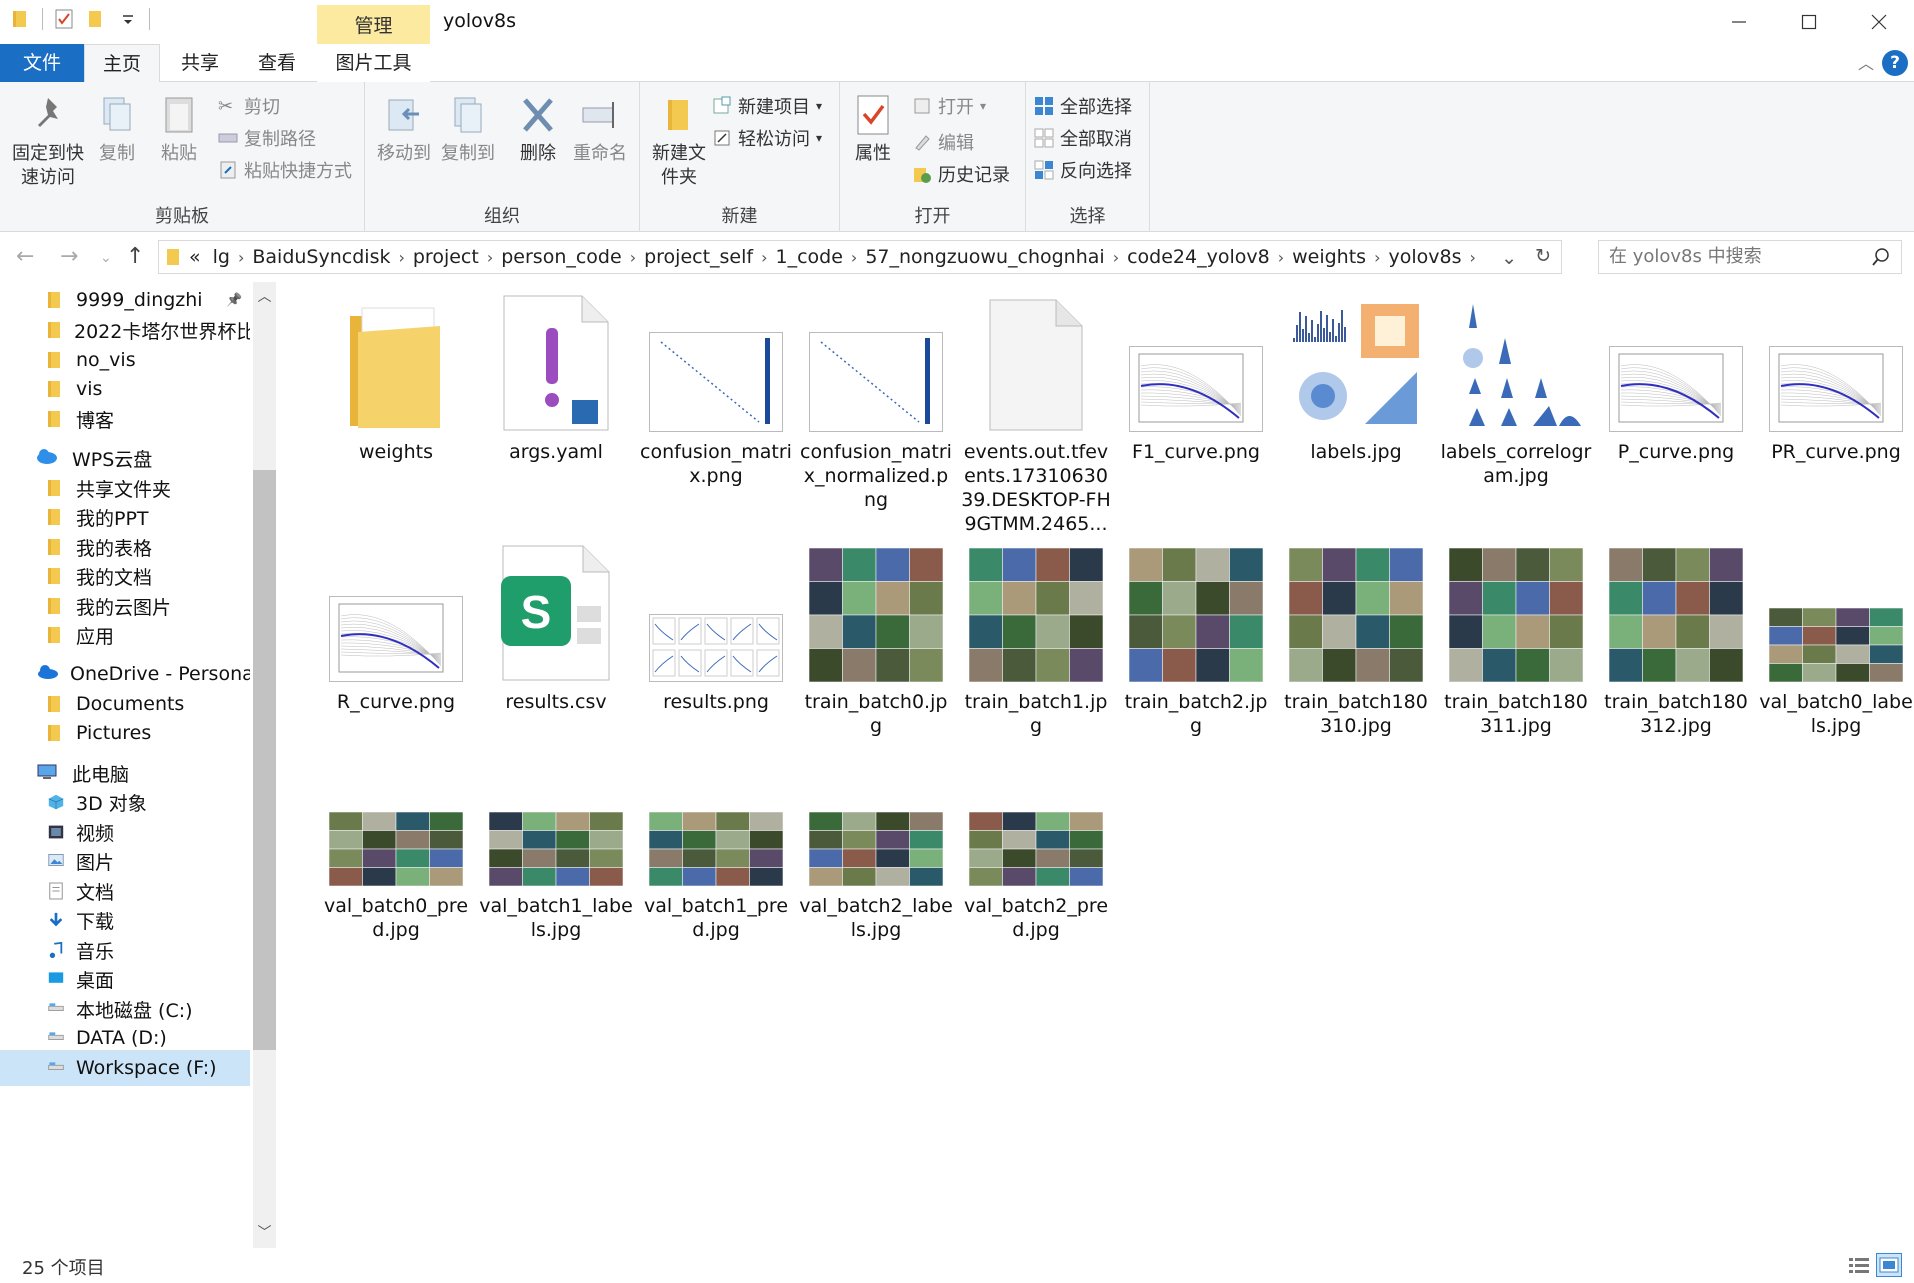  I want to click on breadcrumb-item: 57_nongzuowu_chognhai, so click(984, 257).